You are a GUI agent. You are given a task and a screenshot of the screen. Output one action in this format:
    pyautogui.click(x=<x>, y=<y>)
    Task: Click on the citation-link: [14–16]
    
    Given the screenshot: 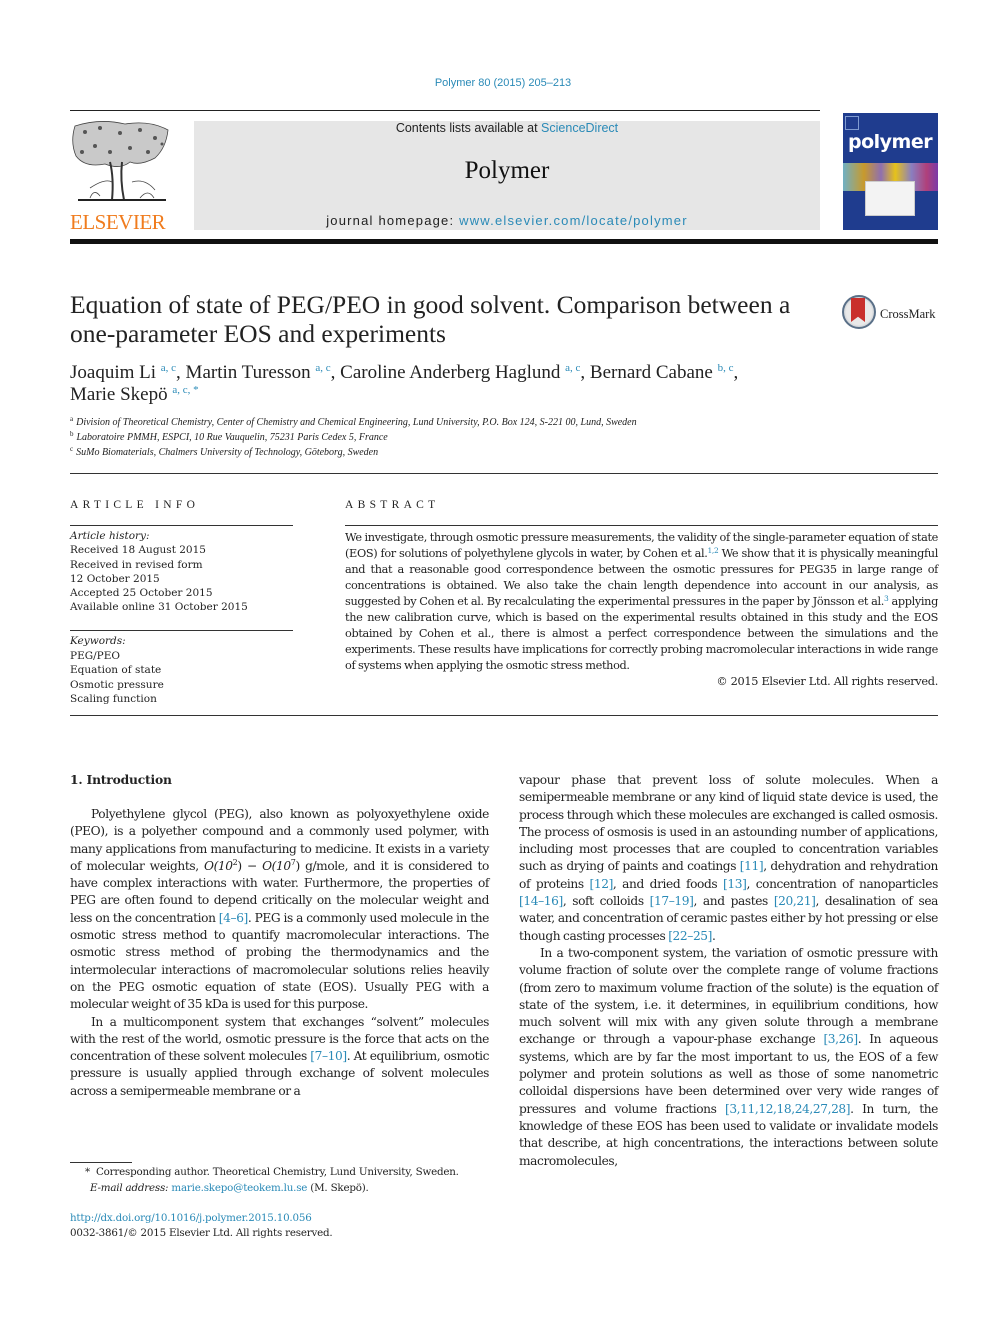 What is the action you would take?
    pyautogui.click(x=541, y=901)
    